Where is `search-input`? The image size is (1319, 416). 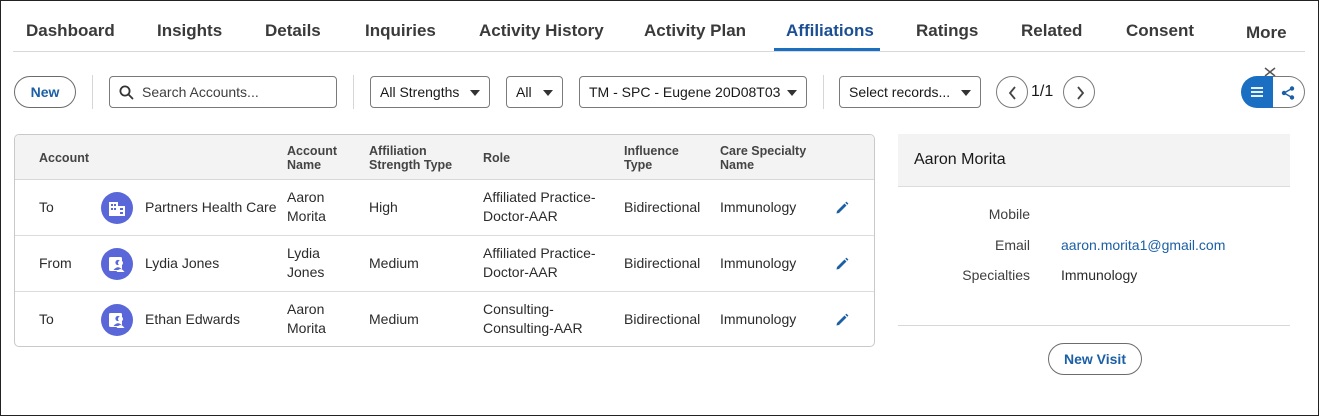 search-input is located at coordinates (237, 92).